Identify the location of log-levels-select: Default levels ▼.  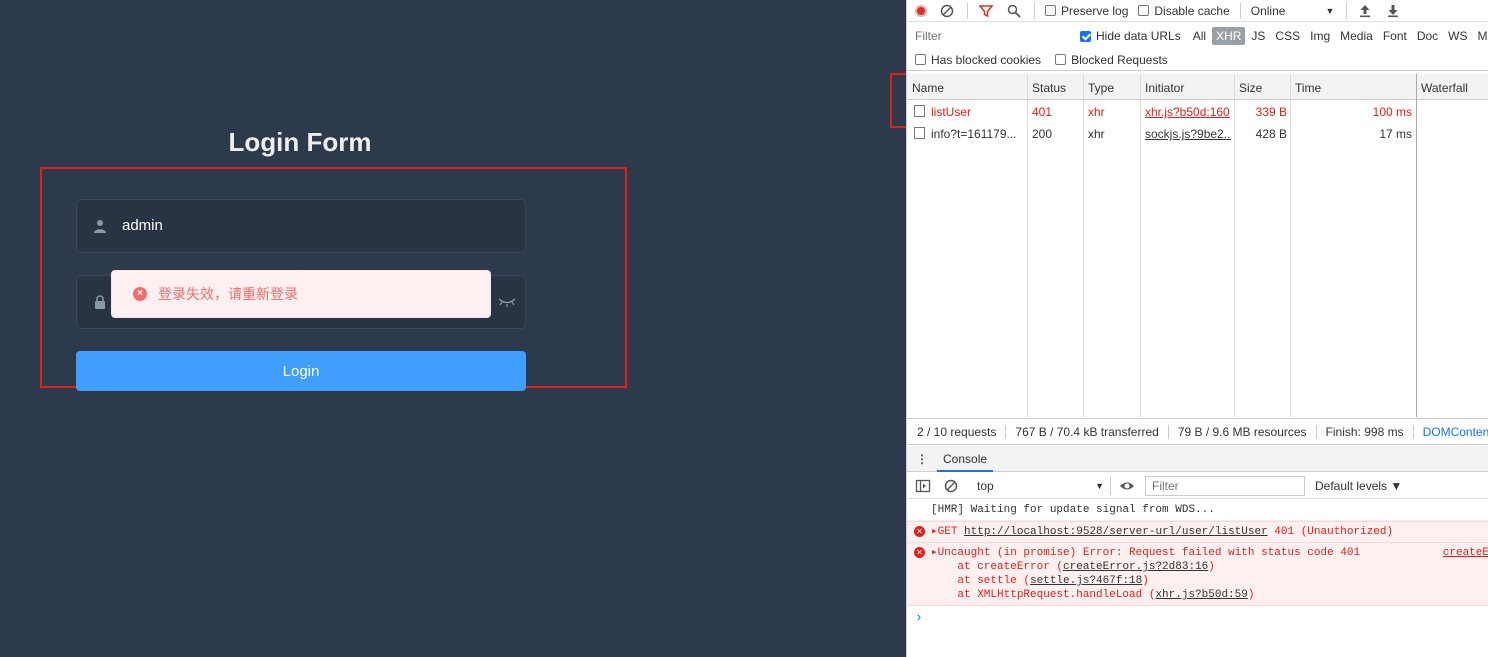
(1358, 486).